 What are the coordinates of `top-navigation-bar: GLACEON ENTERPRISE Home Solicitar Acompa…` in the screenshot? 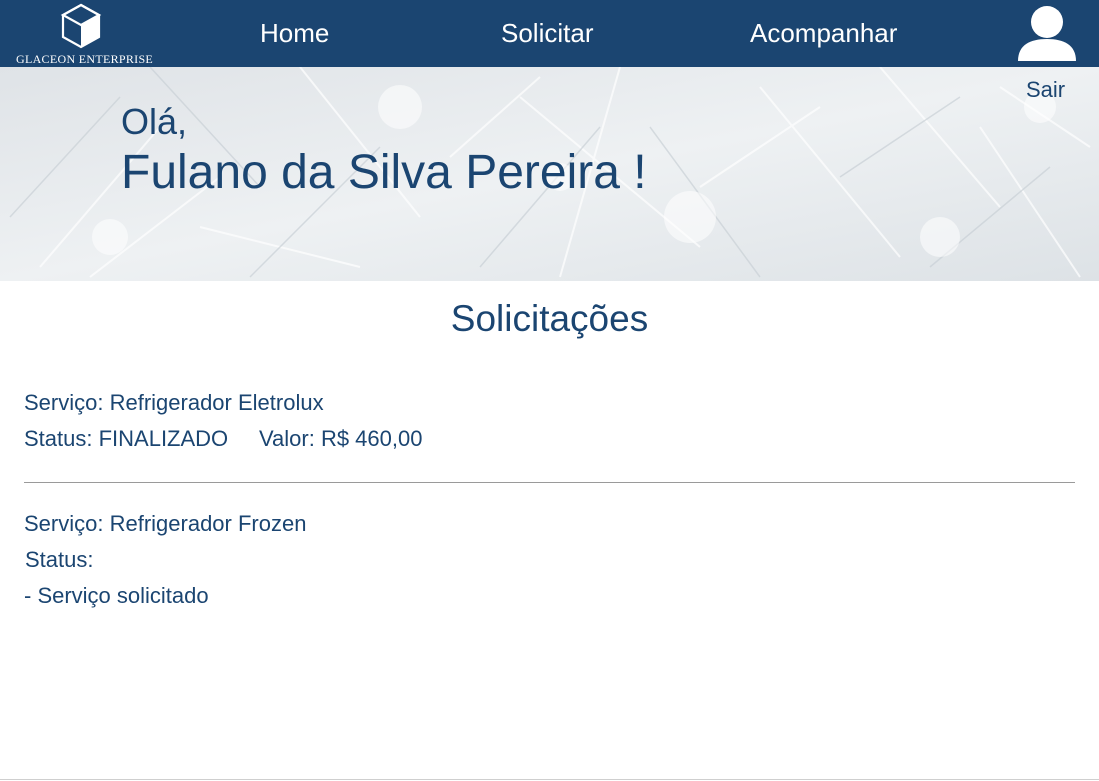 It's located at (549, 33).